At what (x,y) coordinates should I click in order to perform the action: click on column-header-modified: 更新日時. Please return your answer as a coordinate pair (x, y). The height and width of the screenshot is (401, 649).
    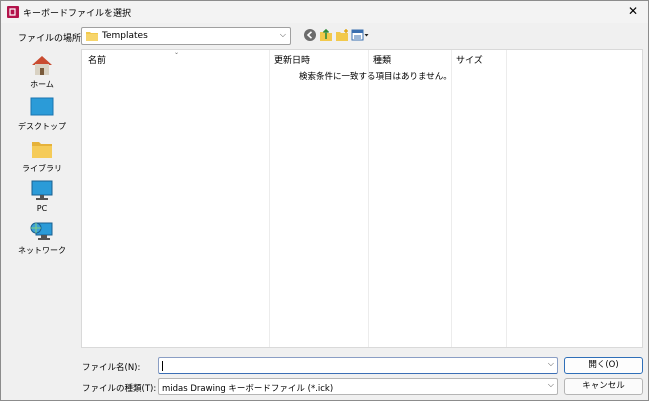
    Looking at the image, I should click on (292, 59).